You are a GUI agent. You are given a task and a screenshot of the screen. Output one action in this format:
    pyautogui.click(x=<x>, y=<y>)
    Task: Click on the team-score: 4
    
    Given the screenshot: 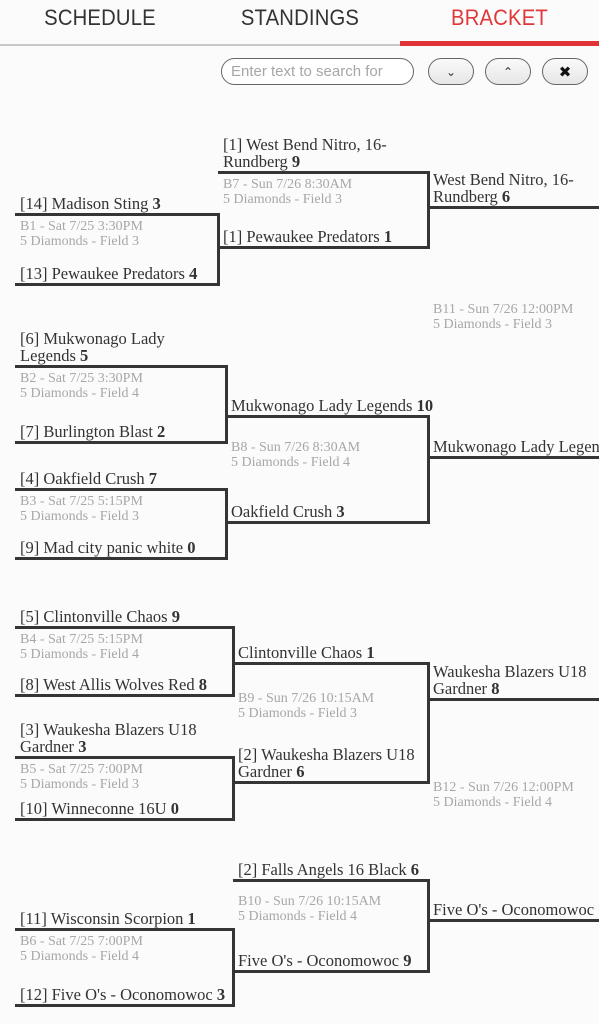 What is the action you would take?
    pyautogui.click(x=193, y=273)
    